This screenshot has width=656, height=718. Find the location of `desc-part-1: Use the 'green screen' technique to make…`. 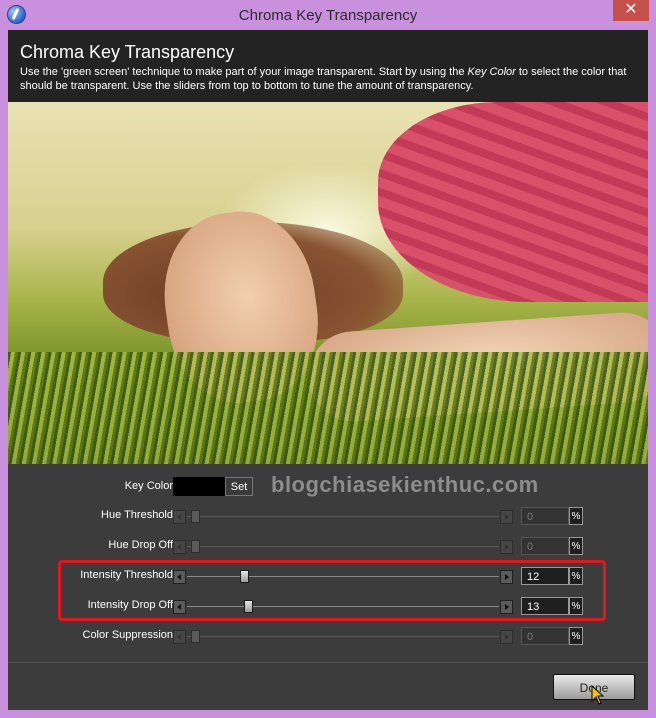

desc-part-1: Use the 'green screen' technique to make… is located at coordinates (244, 72).